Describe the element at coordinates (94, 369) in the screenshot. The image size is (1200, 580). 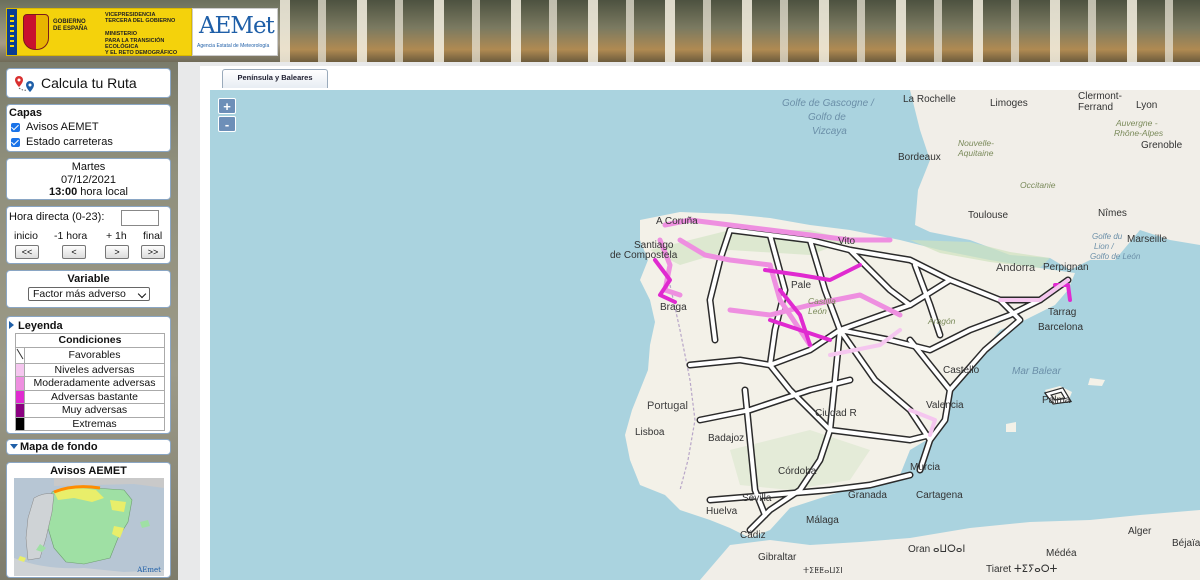
I see `legend-label: Niveles adversas` at that location.